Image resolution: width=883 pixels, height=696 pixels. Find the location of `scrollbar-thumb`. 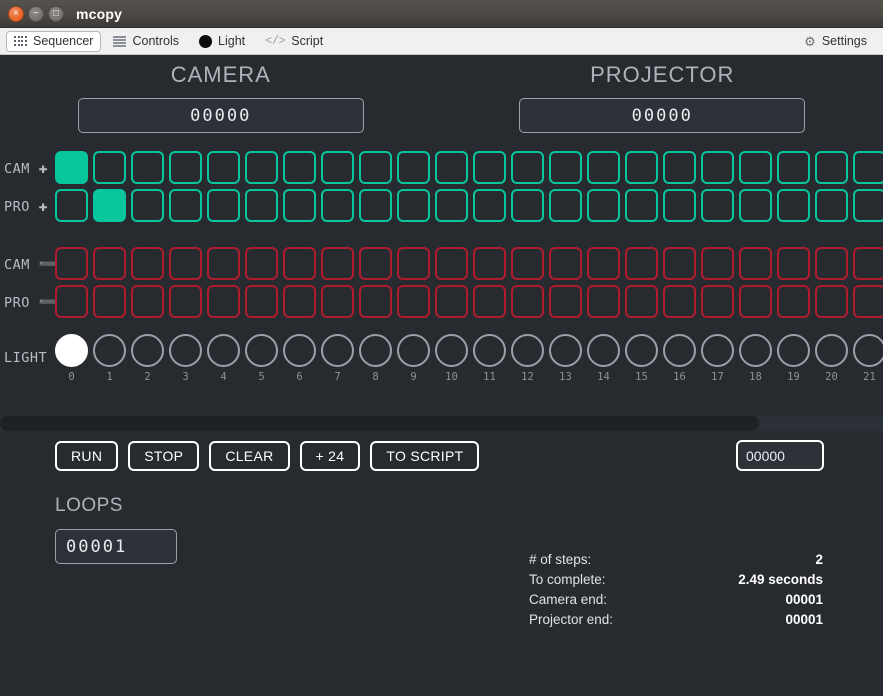

scrollbar-thumb is located at coordinates (380, 423).